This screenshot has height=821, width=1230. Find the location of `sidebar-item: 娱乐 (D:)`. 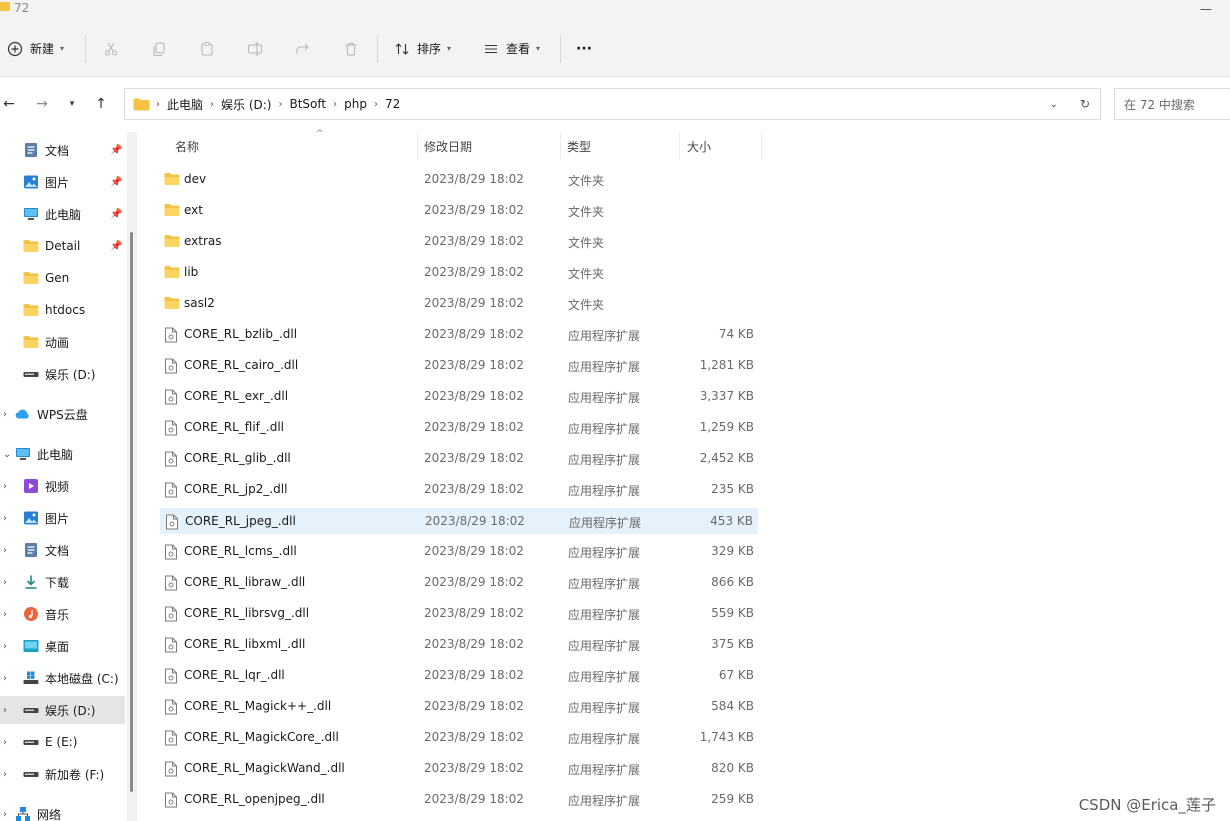

sidebar-item: 娱乐 (D:) is located at coordinates (62, 374).